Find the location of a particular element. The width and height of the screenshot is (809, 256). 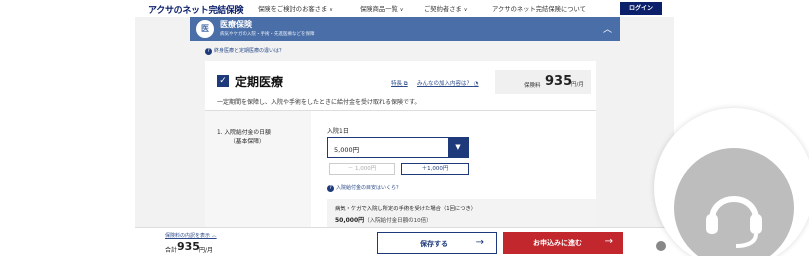

item-label-column: 1. 入院給付金の日額 （基本保障） is located at coordinates (258, 169).